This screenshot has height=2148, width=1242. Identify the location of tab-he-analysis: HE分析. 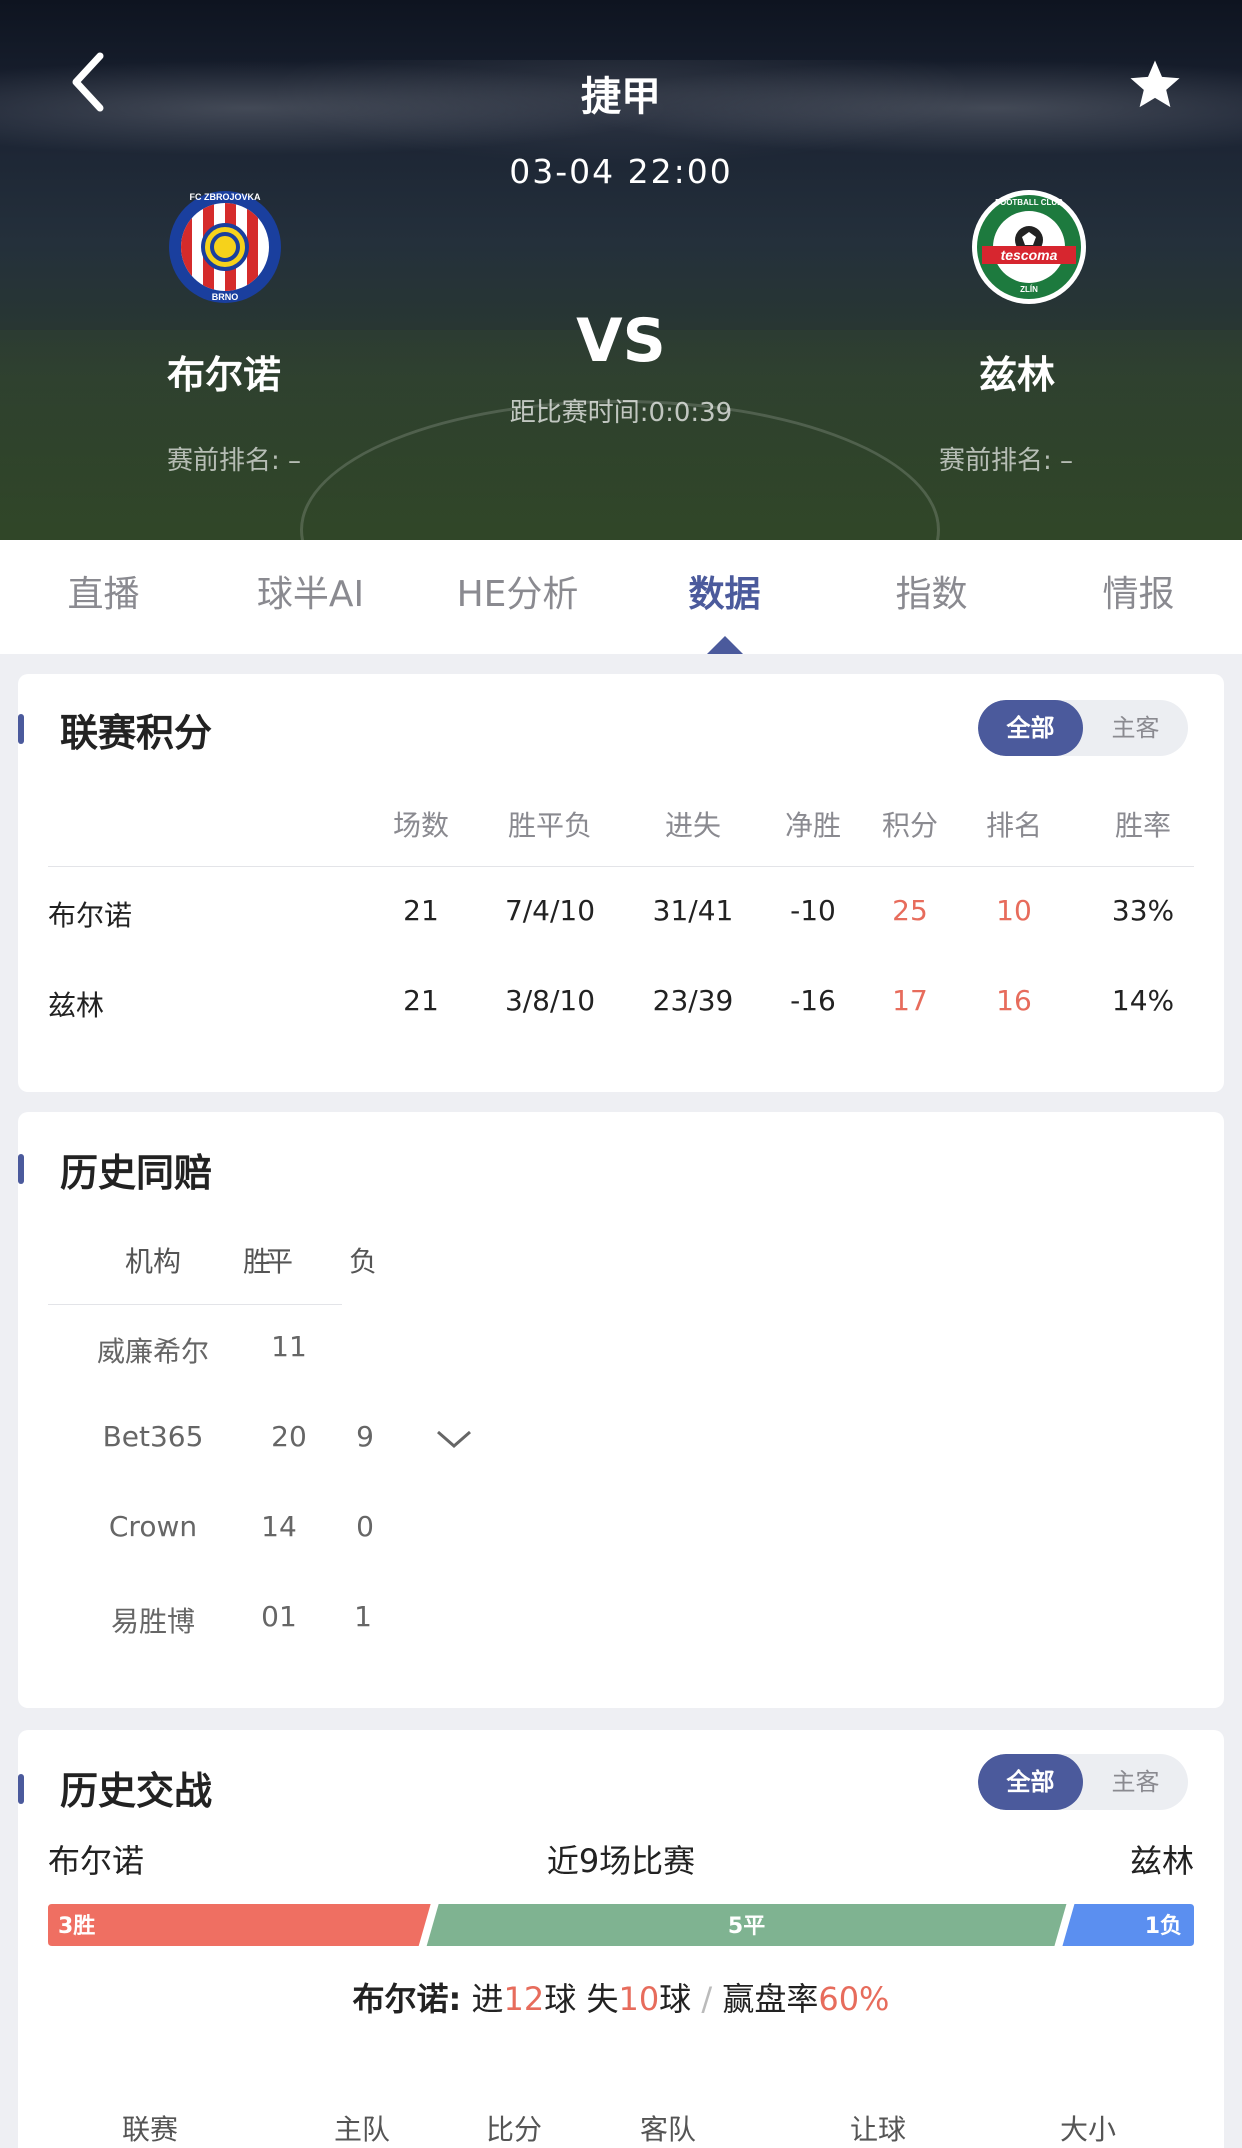
(517, 597).